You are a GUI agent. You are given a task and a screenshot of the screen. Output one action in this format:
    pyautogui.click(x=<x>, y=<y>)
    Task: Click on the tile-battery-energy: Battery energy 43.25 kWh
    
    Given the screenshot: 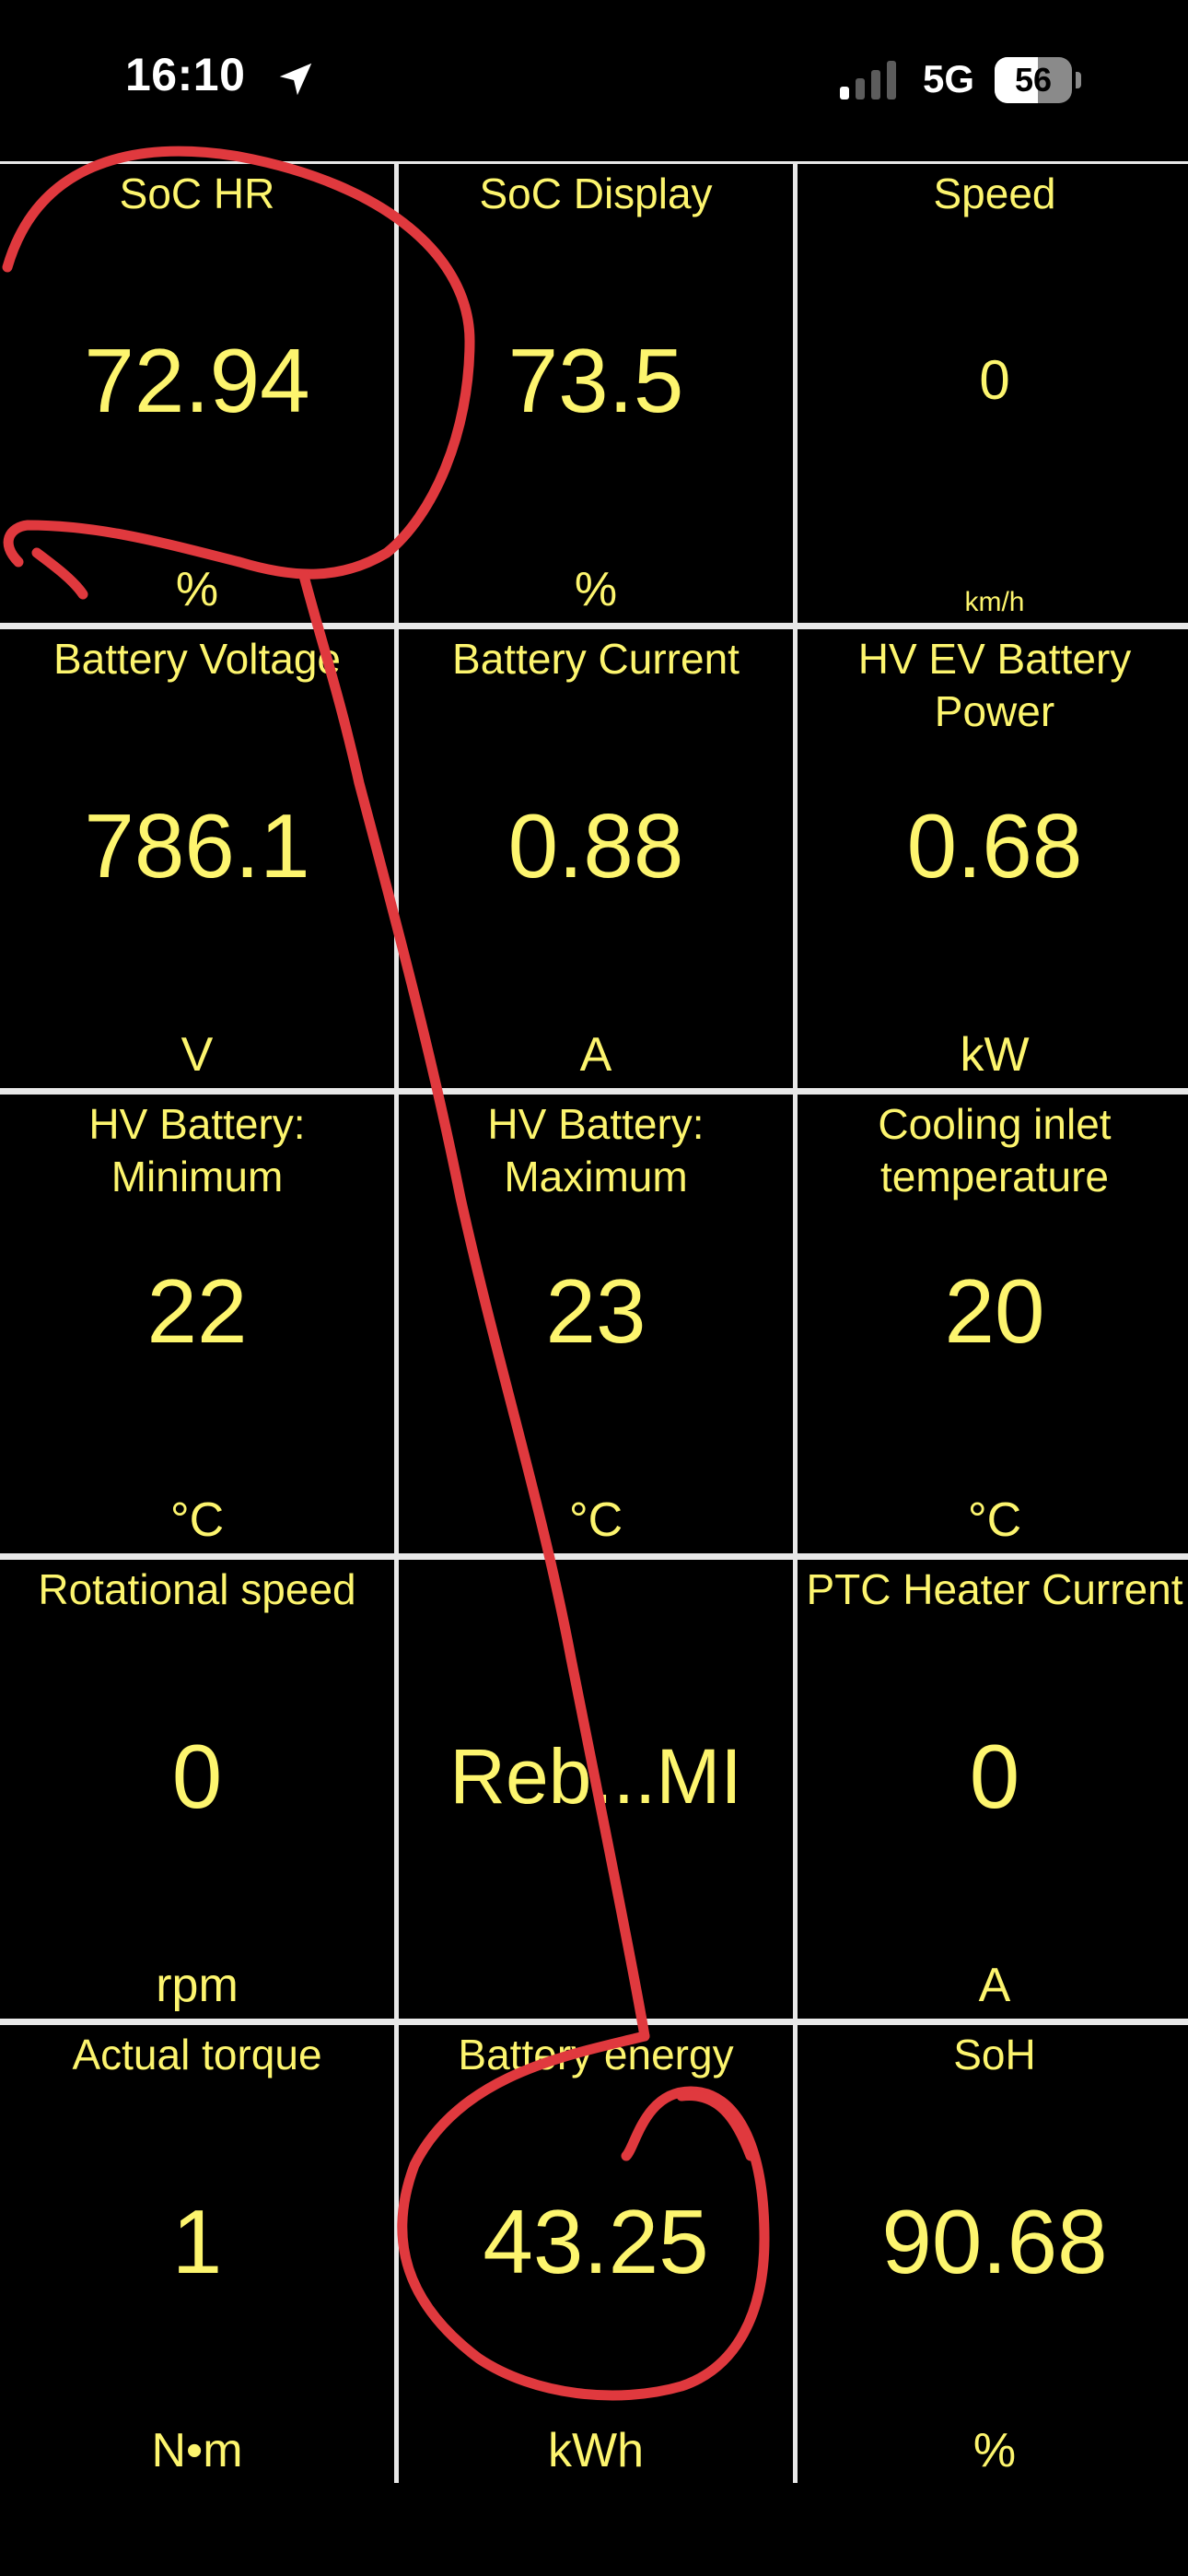 What is the action you would take?
    pyautogui.click(x=596, y=2254)
    